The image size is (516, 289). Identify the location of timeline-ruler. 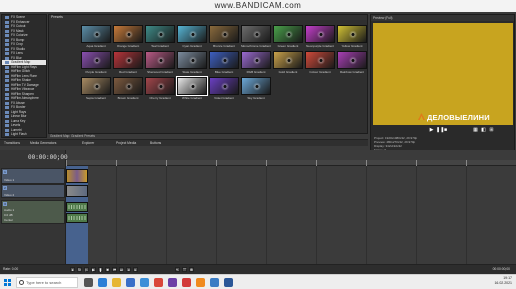
(291, 163).